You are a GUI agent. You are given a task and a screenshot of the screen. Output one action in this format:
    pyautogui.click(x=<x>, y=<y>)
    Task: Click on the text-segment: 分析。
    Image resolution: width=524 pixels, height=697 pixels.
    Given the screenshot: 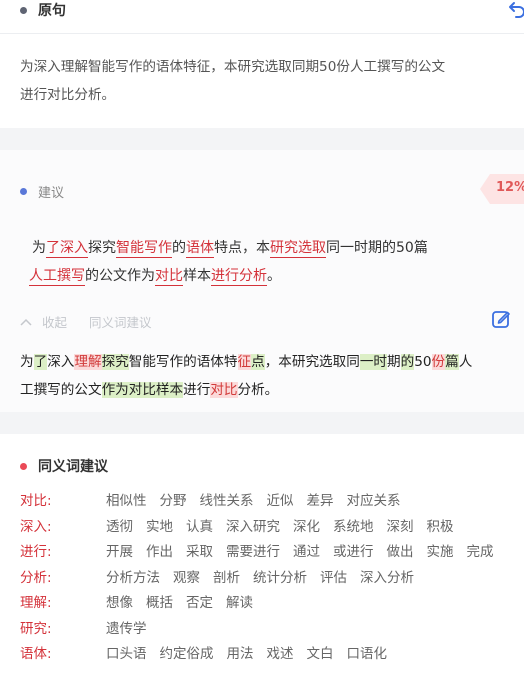 What is the action you would take?
    pyautogui.click(x=258, y=390)
    